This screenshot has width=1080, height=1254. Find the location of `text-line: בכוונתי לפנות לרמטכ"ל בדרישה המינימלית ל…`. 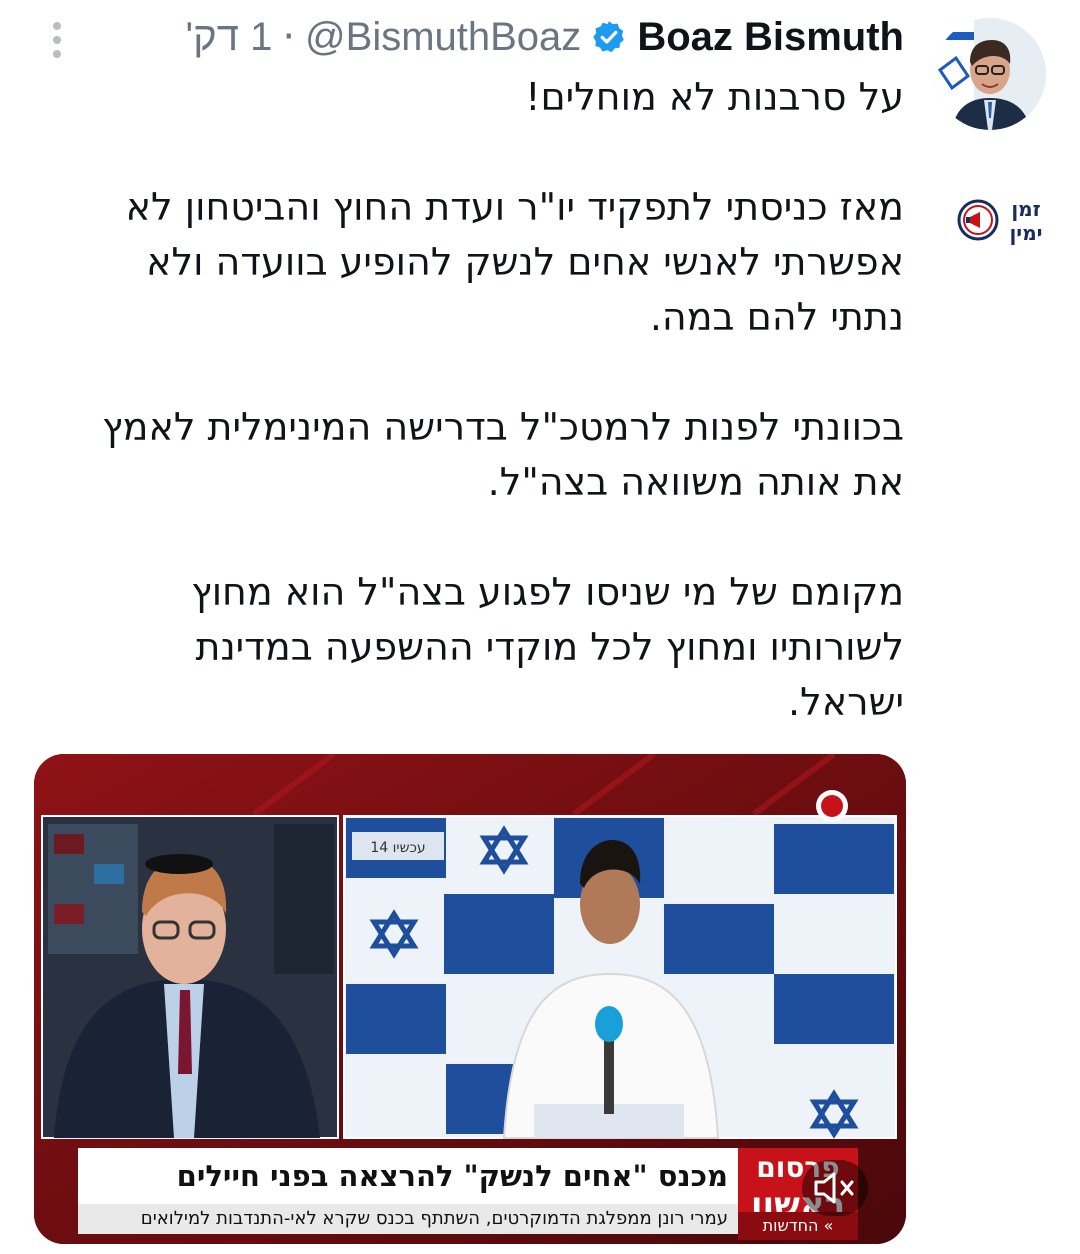

text-line: בכוונתי לפנות לרמטכ"ל בדרישה המינימלית ל… is located at coordinates (503, 427).